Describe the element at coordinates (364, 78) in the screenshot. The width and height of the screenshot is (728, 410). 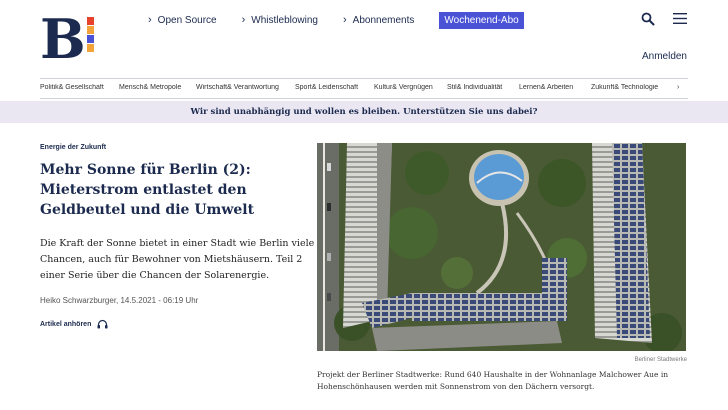
I see `header-divider-top` at that location.